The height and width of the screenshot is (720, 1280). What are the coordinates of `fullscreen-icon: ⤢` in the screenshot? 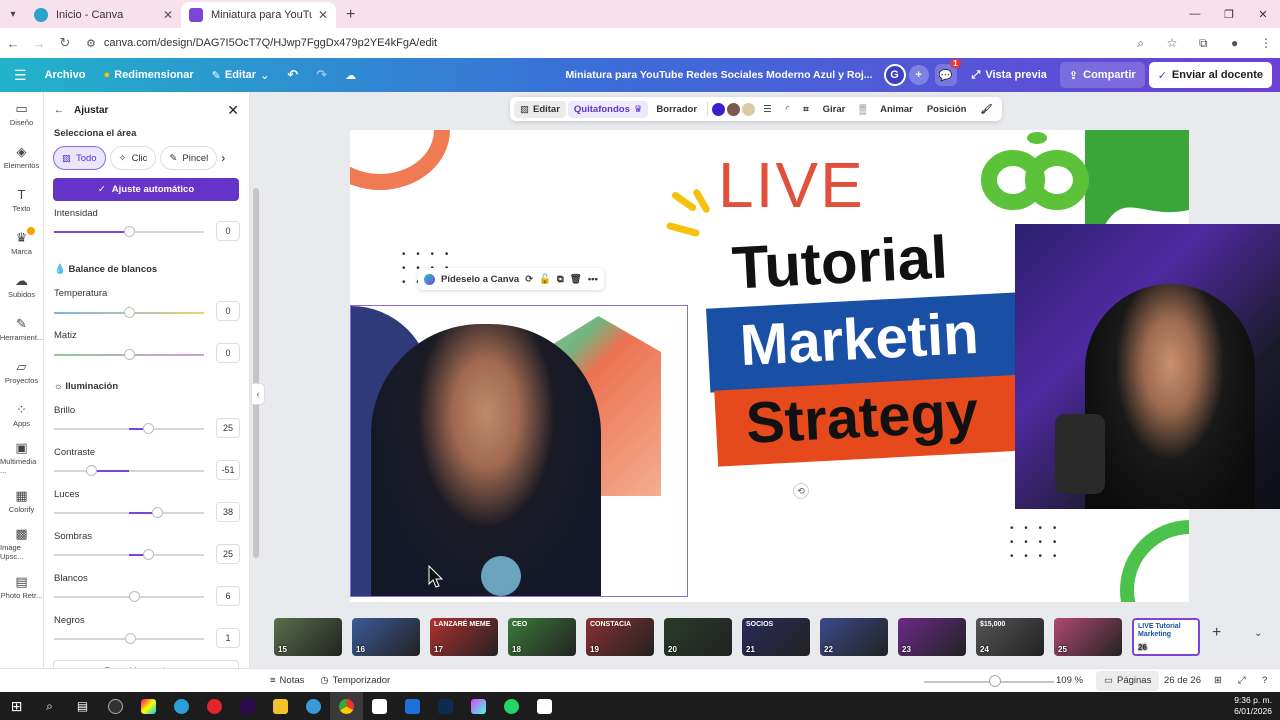 It's located at (1242, 680).